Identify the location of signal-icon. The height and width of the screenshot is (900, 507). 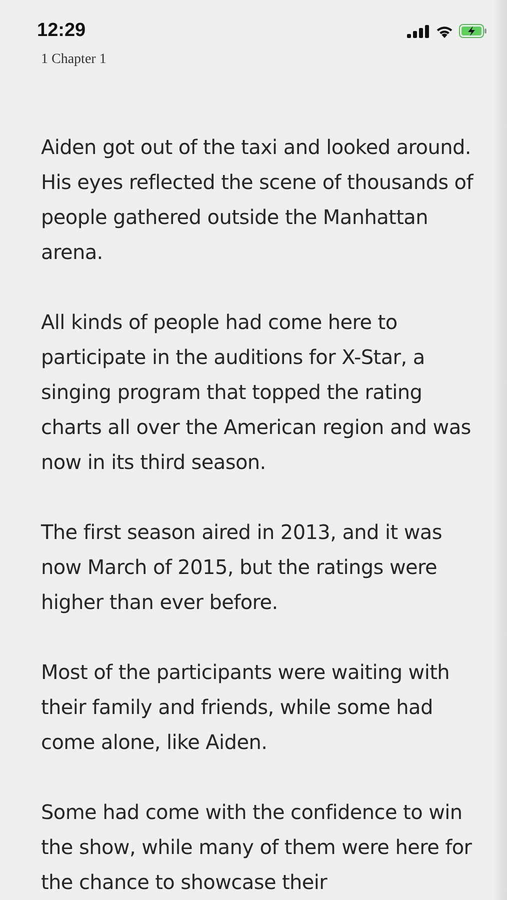
(418, 31).